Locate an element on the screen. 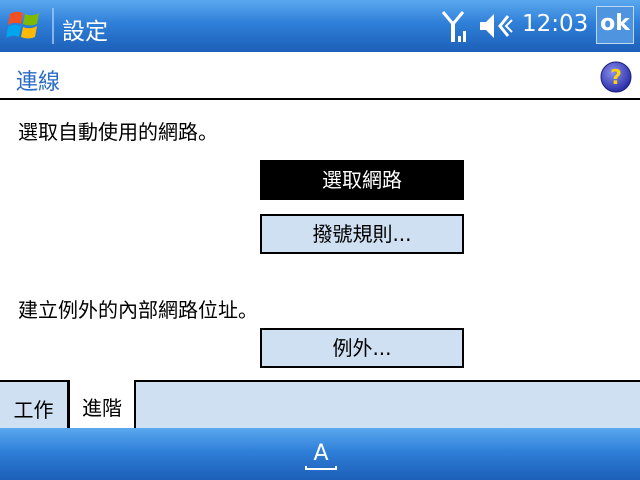 The width and height of the screenshot is (640, 480). title-bar: 設定 12:03 ok is located at coordinates (320, 26).